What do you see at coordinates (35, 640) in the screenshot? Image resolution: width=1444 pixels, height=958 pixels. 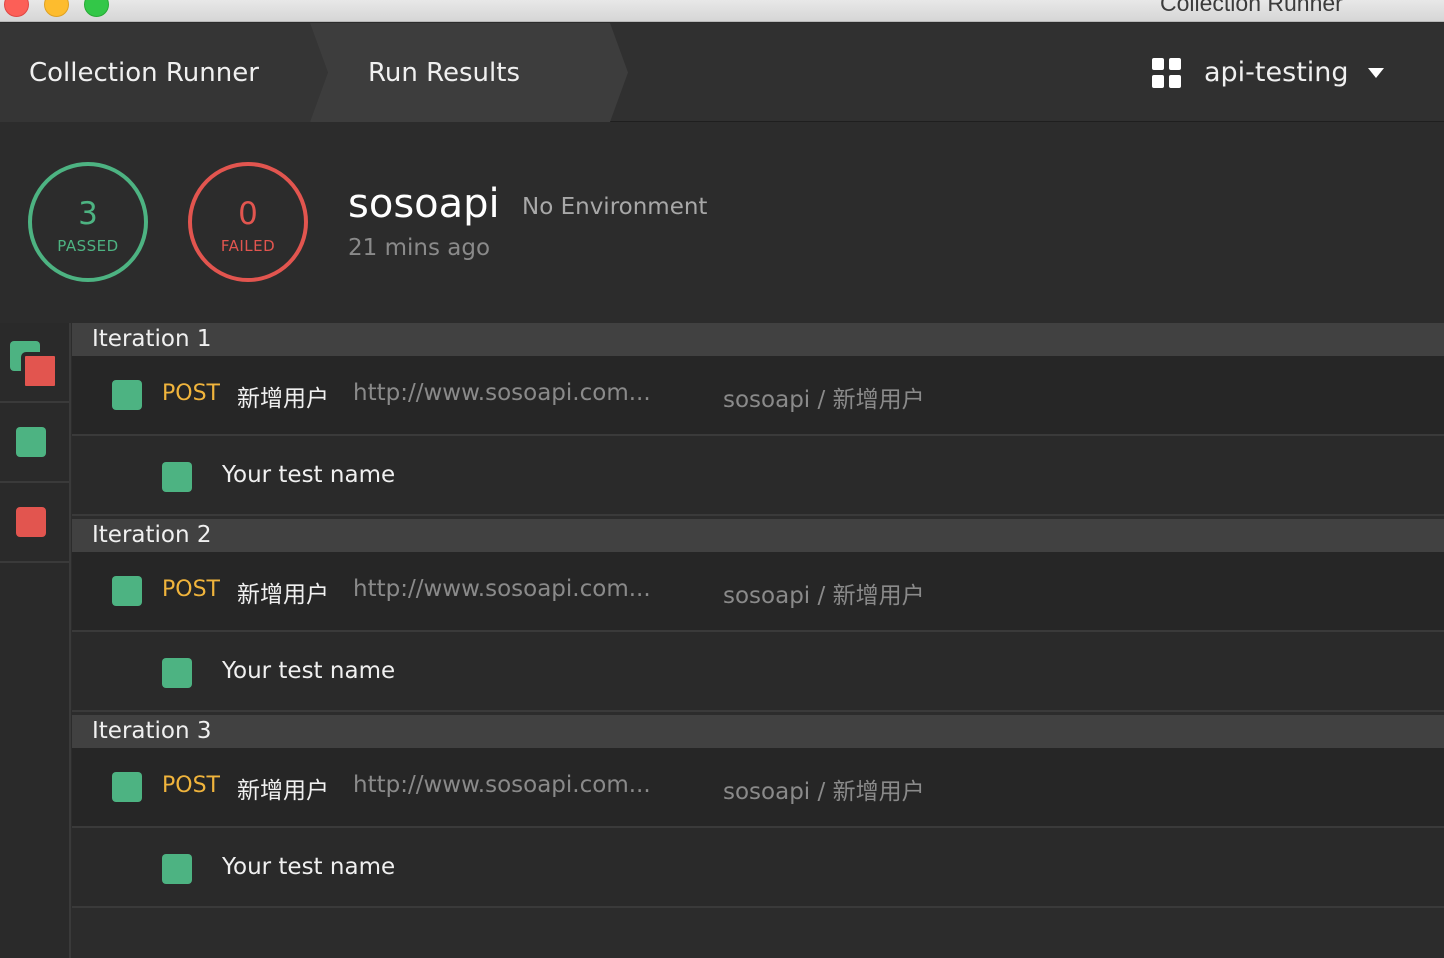 I see `result-filter-rail` at bounding box center [35, 640].